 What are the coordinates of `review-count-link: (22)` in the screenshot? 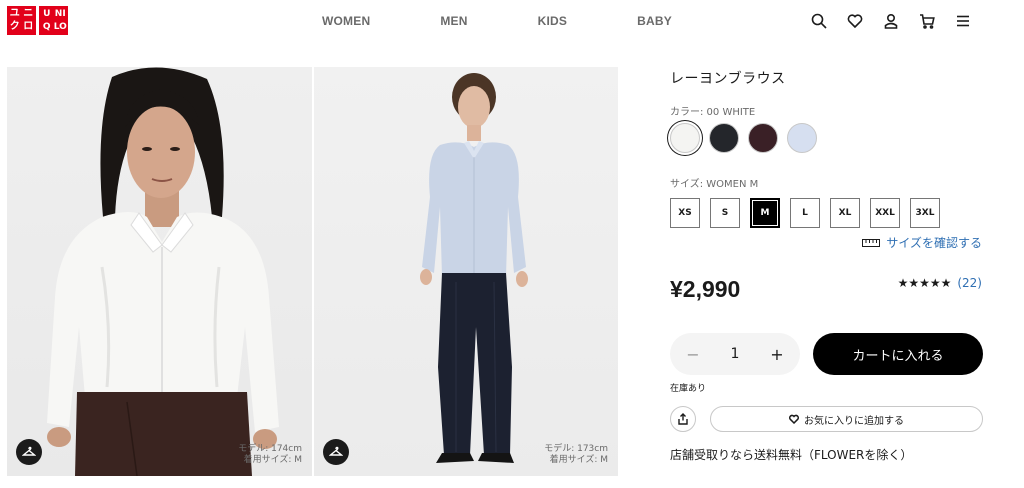 It's located at (969, 283).